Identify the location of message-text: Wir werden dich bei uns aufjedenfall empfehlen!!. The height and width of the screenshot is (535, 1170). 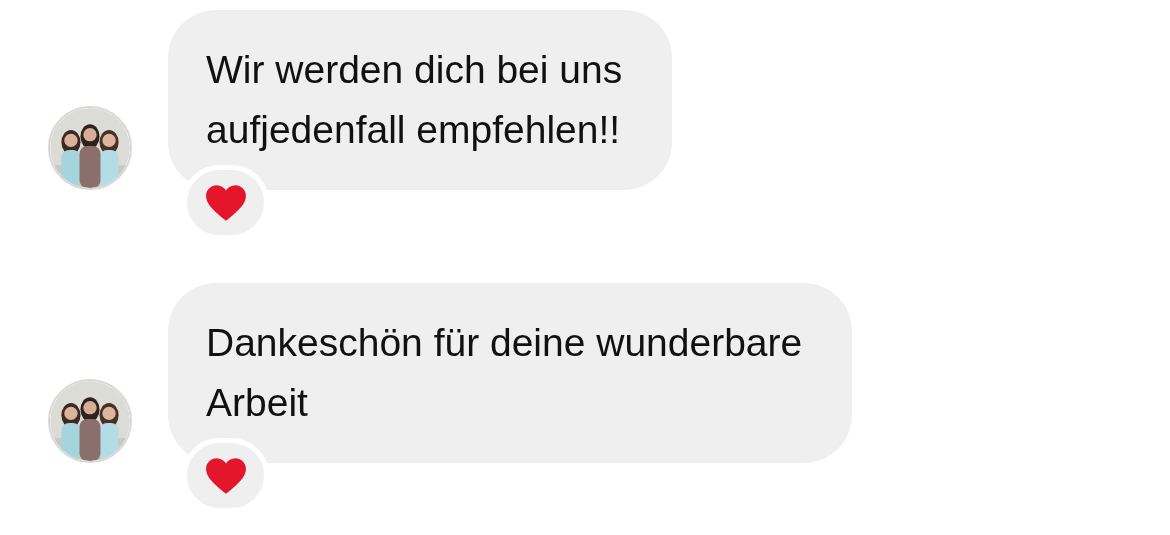
(414, 99).